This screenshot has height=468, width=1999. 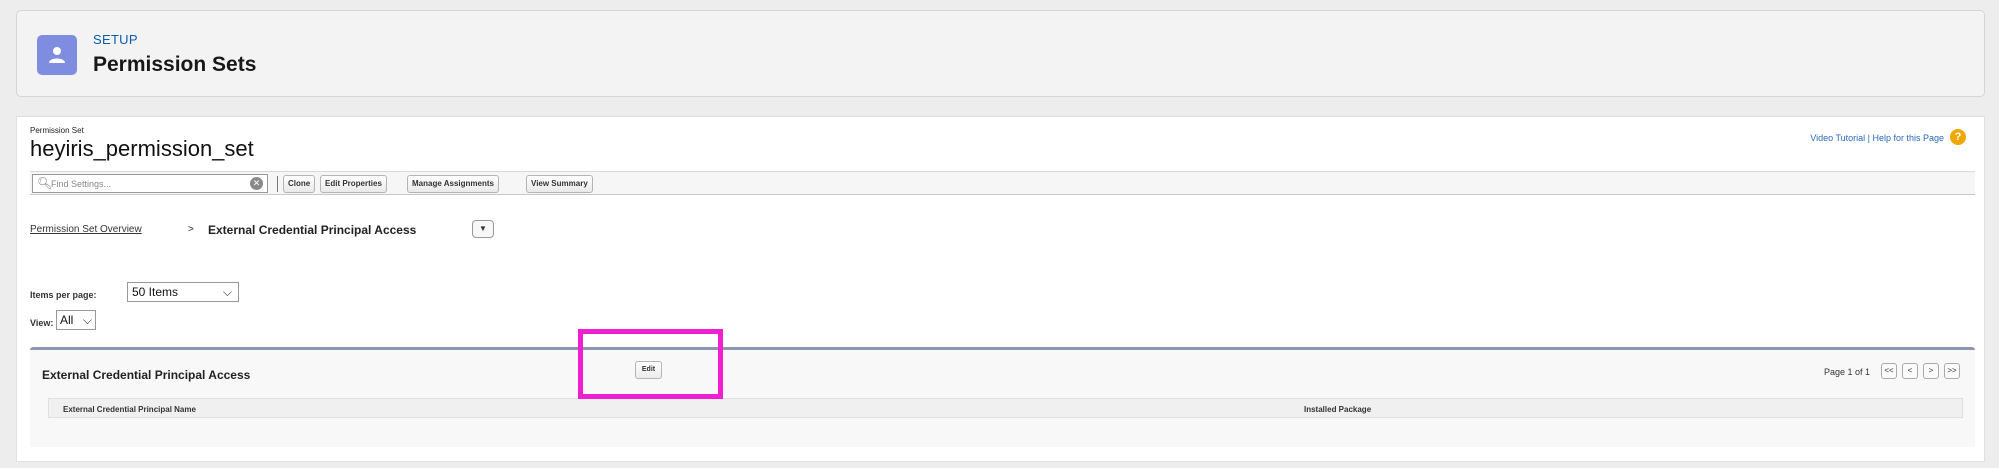 I want to click on page-title: Permission Sets, so click(x=175, y=64).